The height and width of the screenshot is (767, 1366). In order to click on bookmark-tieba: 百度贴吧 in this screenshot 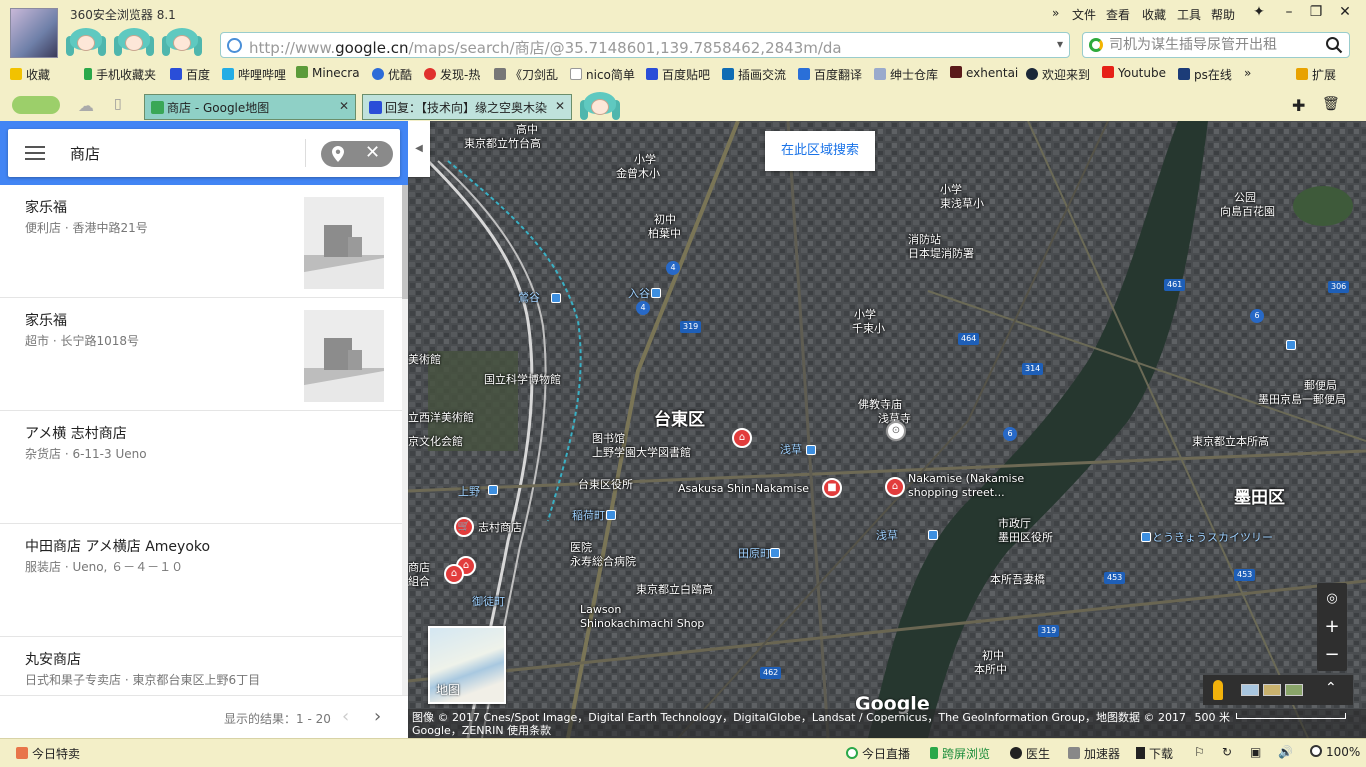, I will do `click(678, 74)`.